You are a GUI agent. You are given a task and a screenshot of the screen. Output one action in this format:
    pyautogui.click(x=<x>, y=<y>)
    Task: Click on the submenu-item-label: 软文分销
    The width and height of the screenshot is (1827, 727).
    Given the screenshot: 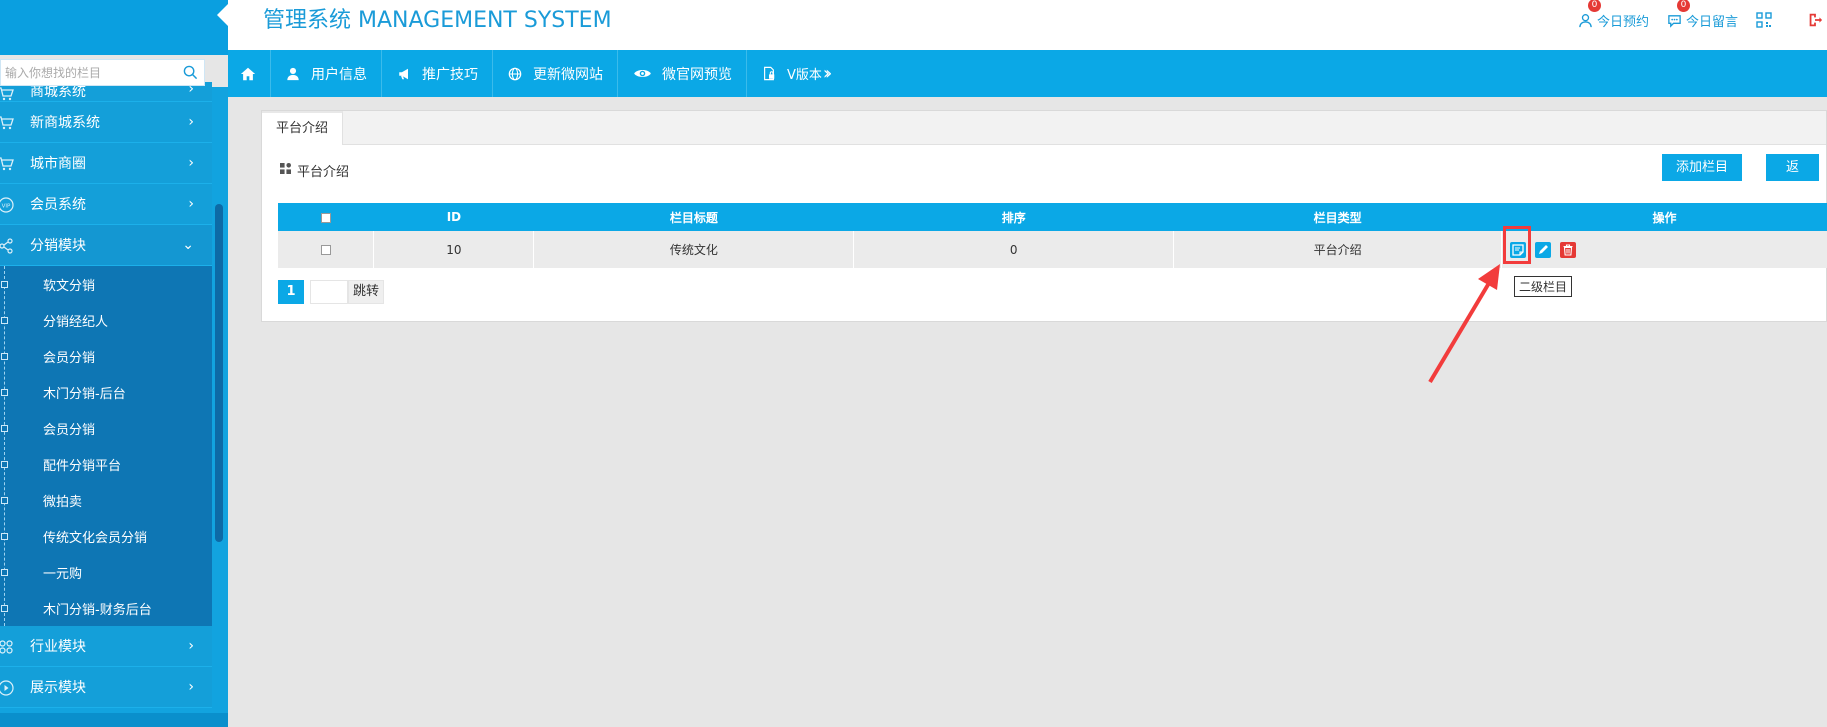 What is the action you would take?
    pyautogui.click(x=69, y=286)
    